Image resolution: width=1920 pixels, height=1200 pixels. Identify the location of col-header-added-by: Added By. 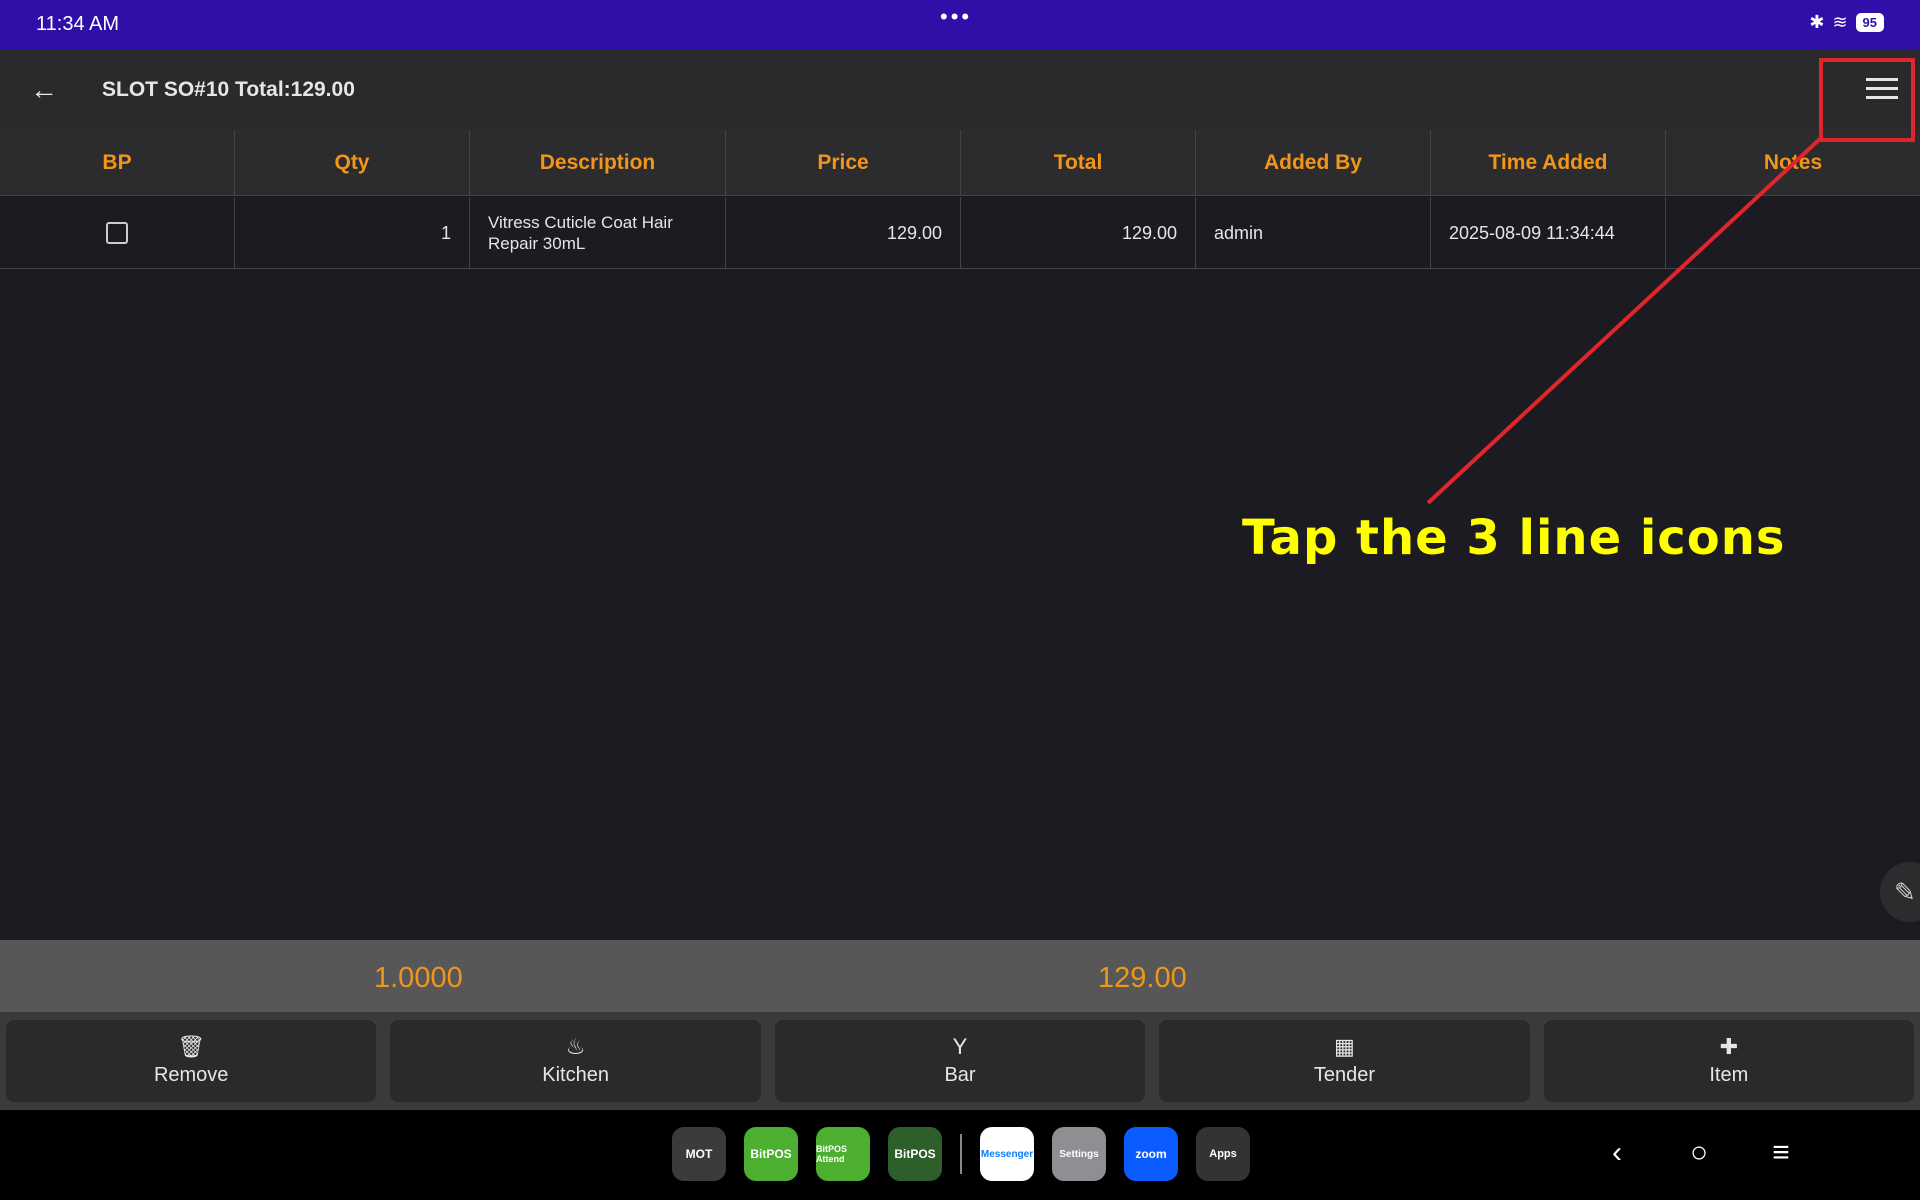
(1313, 163).